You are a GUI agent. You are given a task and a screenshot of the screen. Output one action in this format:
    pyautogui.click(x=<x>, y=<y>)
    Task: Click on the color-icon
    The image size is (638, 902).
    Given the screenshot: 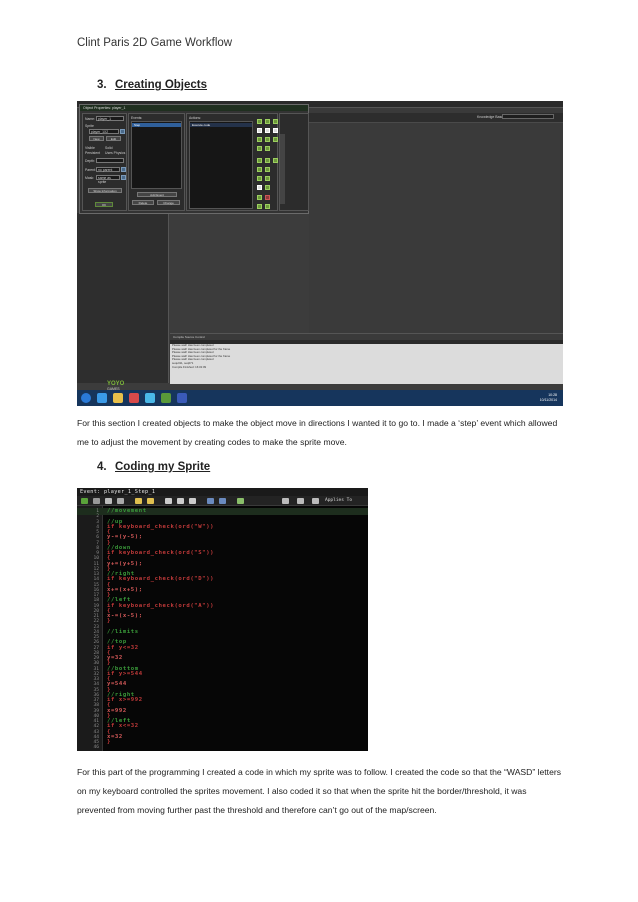 What is the action you would take?
    pyautogui.click(x=285, y=501)
    